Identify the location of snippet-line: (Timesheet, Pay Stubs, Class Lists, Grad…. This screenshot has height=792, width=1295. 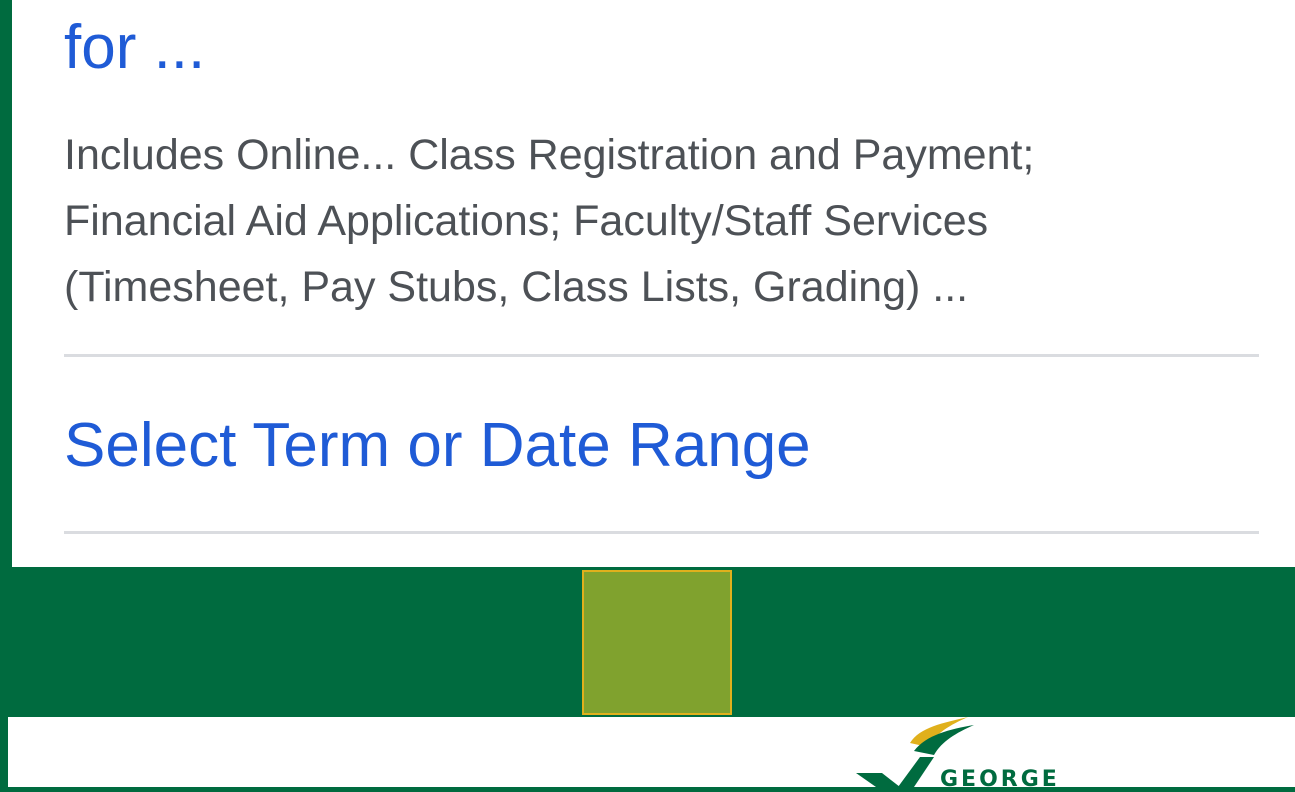
(516, 287).